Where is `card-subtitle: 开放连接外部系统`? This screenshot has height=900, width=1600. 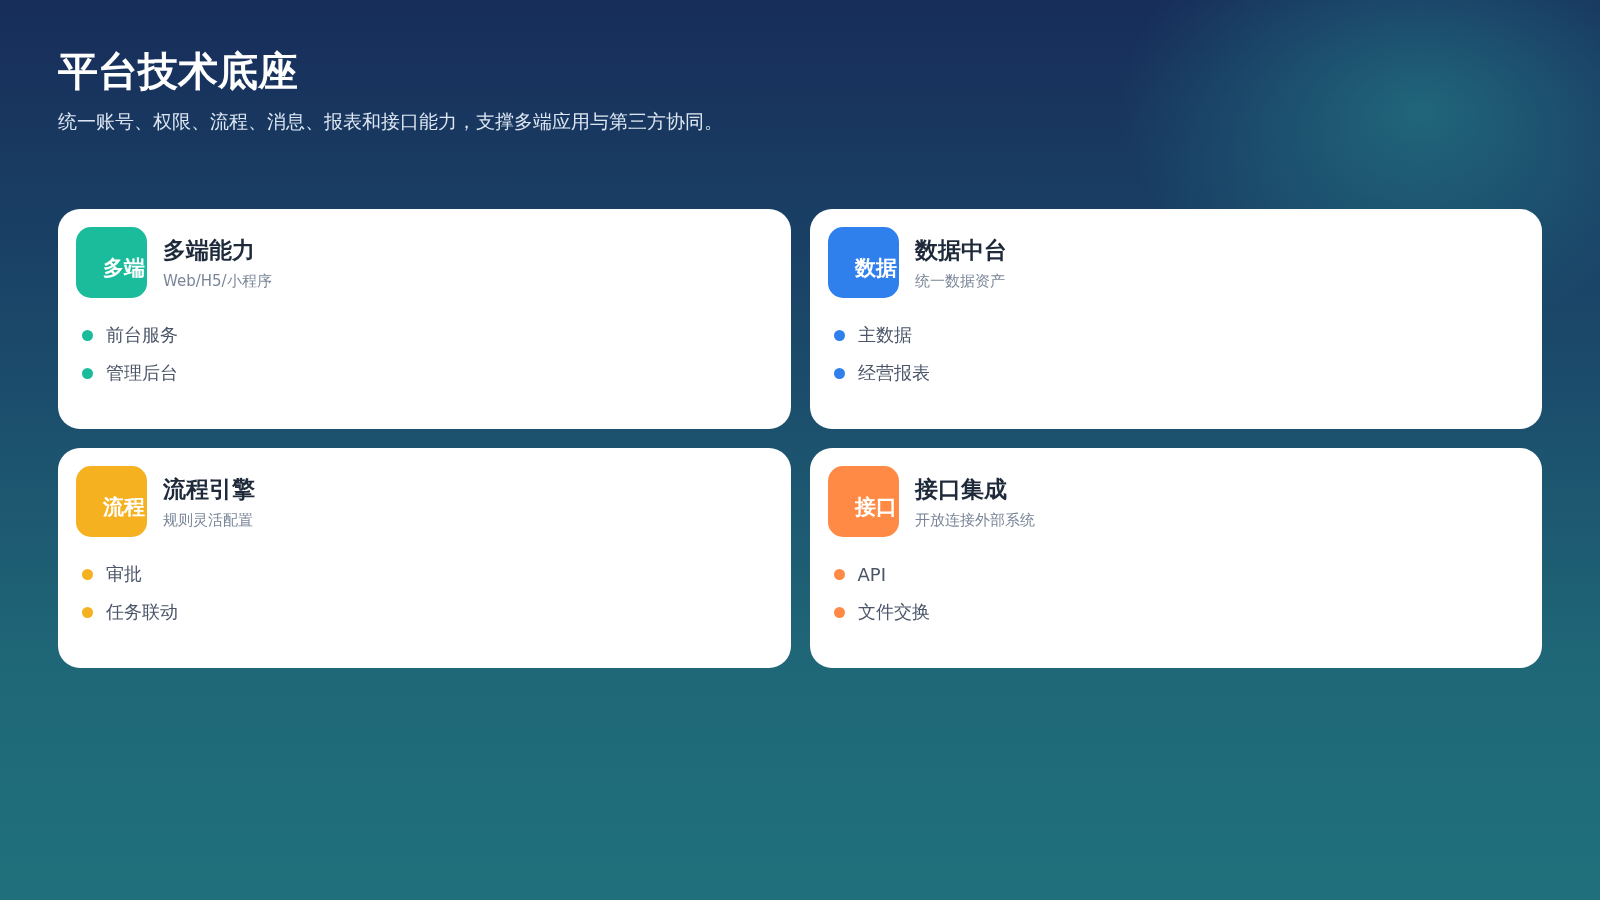 card-subtitle: 开放连接外部系统 is located at coordinates (974, 520).